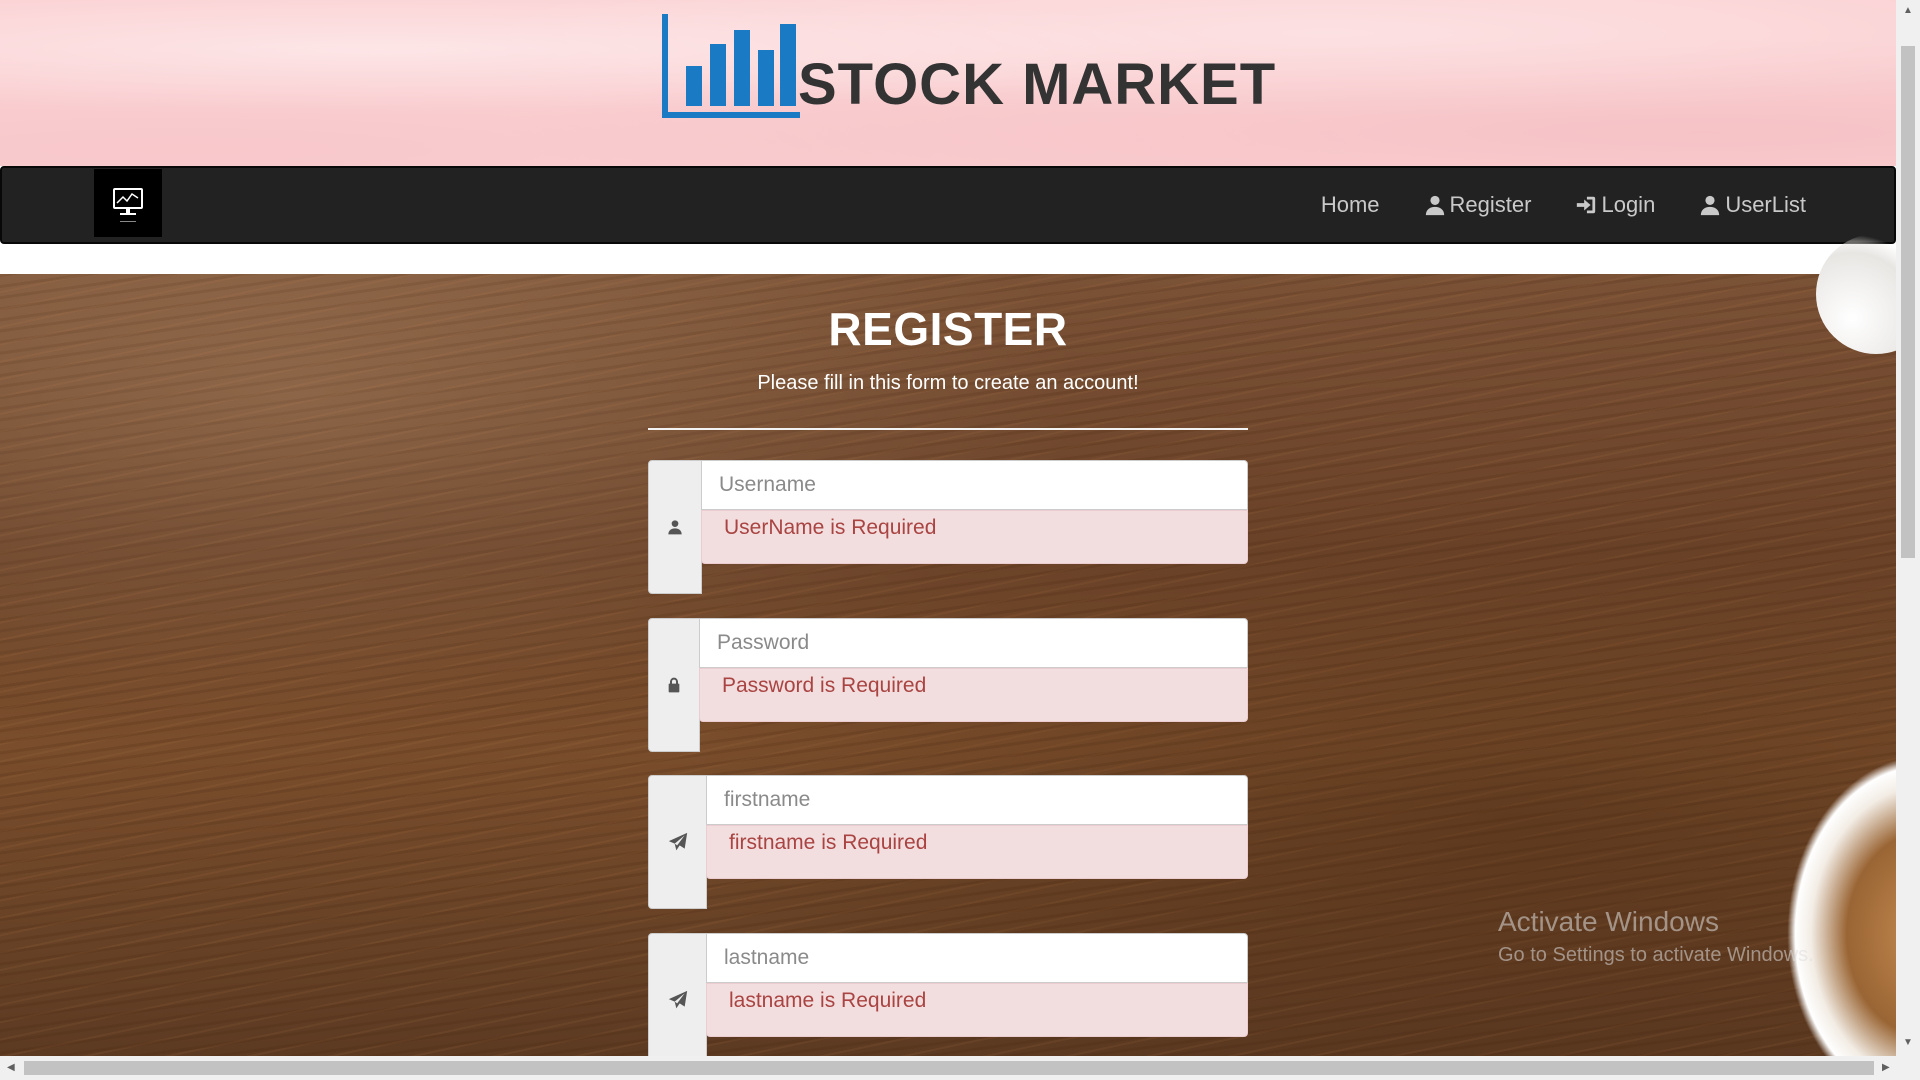 The width and height of the screenshot is (1920, 1080). I want to click on nav-register-label: Register, so click(1490, 204).